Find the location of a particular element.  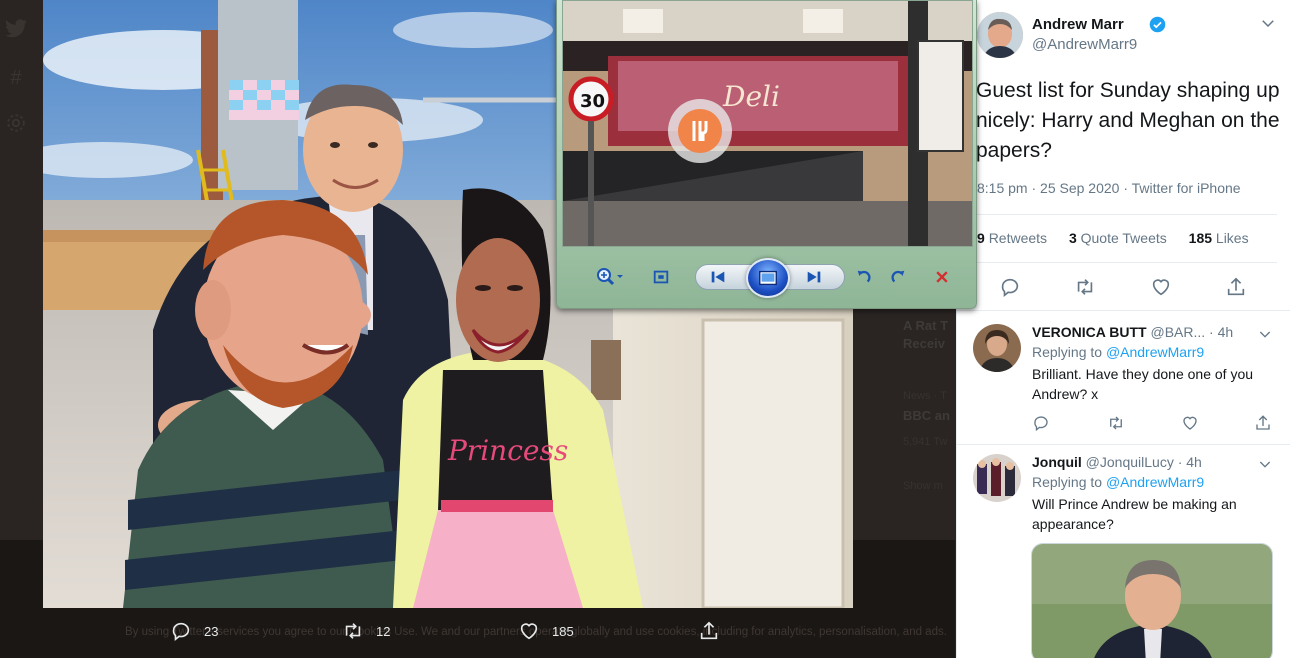

trend-count: 5,941 Tw is located at coordinates (925, 442).